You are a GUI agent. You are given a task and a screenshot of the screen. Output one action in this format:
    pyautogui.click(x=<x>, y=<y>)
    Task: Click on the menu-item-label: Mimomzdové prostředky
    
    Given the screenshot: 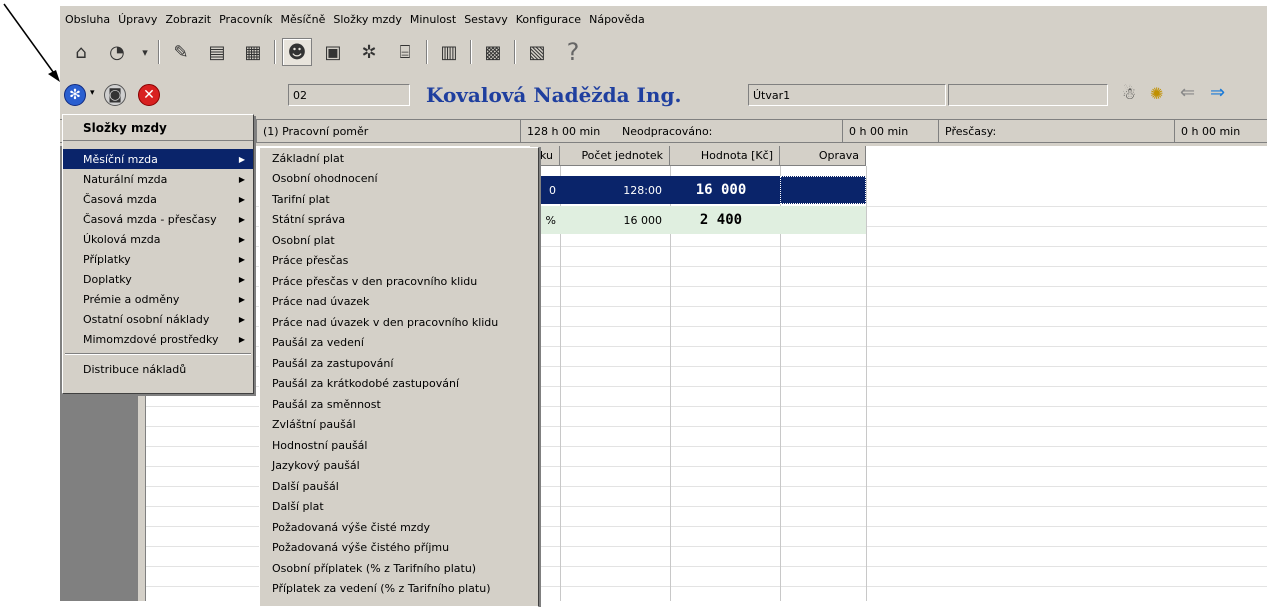 What is the action you would take?
    pyautogui.click(x=151, y=339)
    